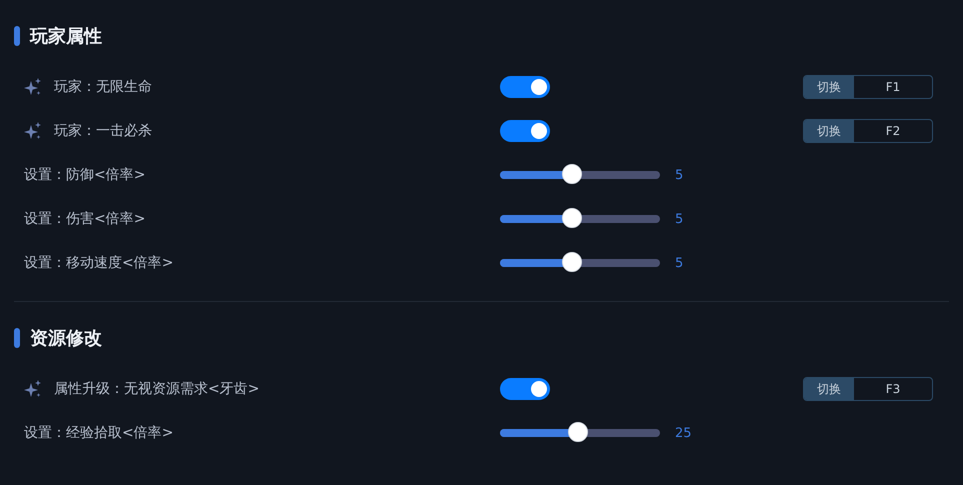  What do you see at coordinates (103, 87) in the screenshot?
I see `option-label: 玩家：无限生命` at bounding box center [103, 87].